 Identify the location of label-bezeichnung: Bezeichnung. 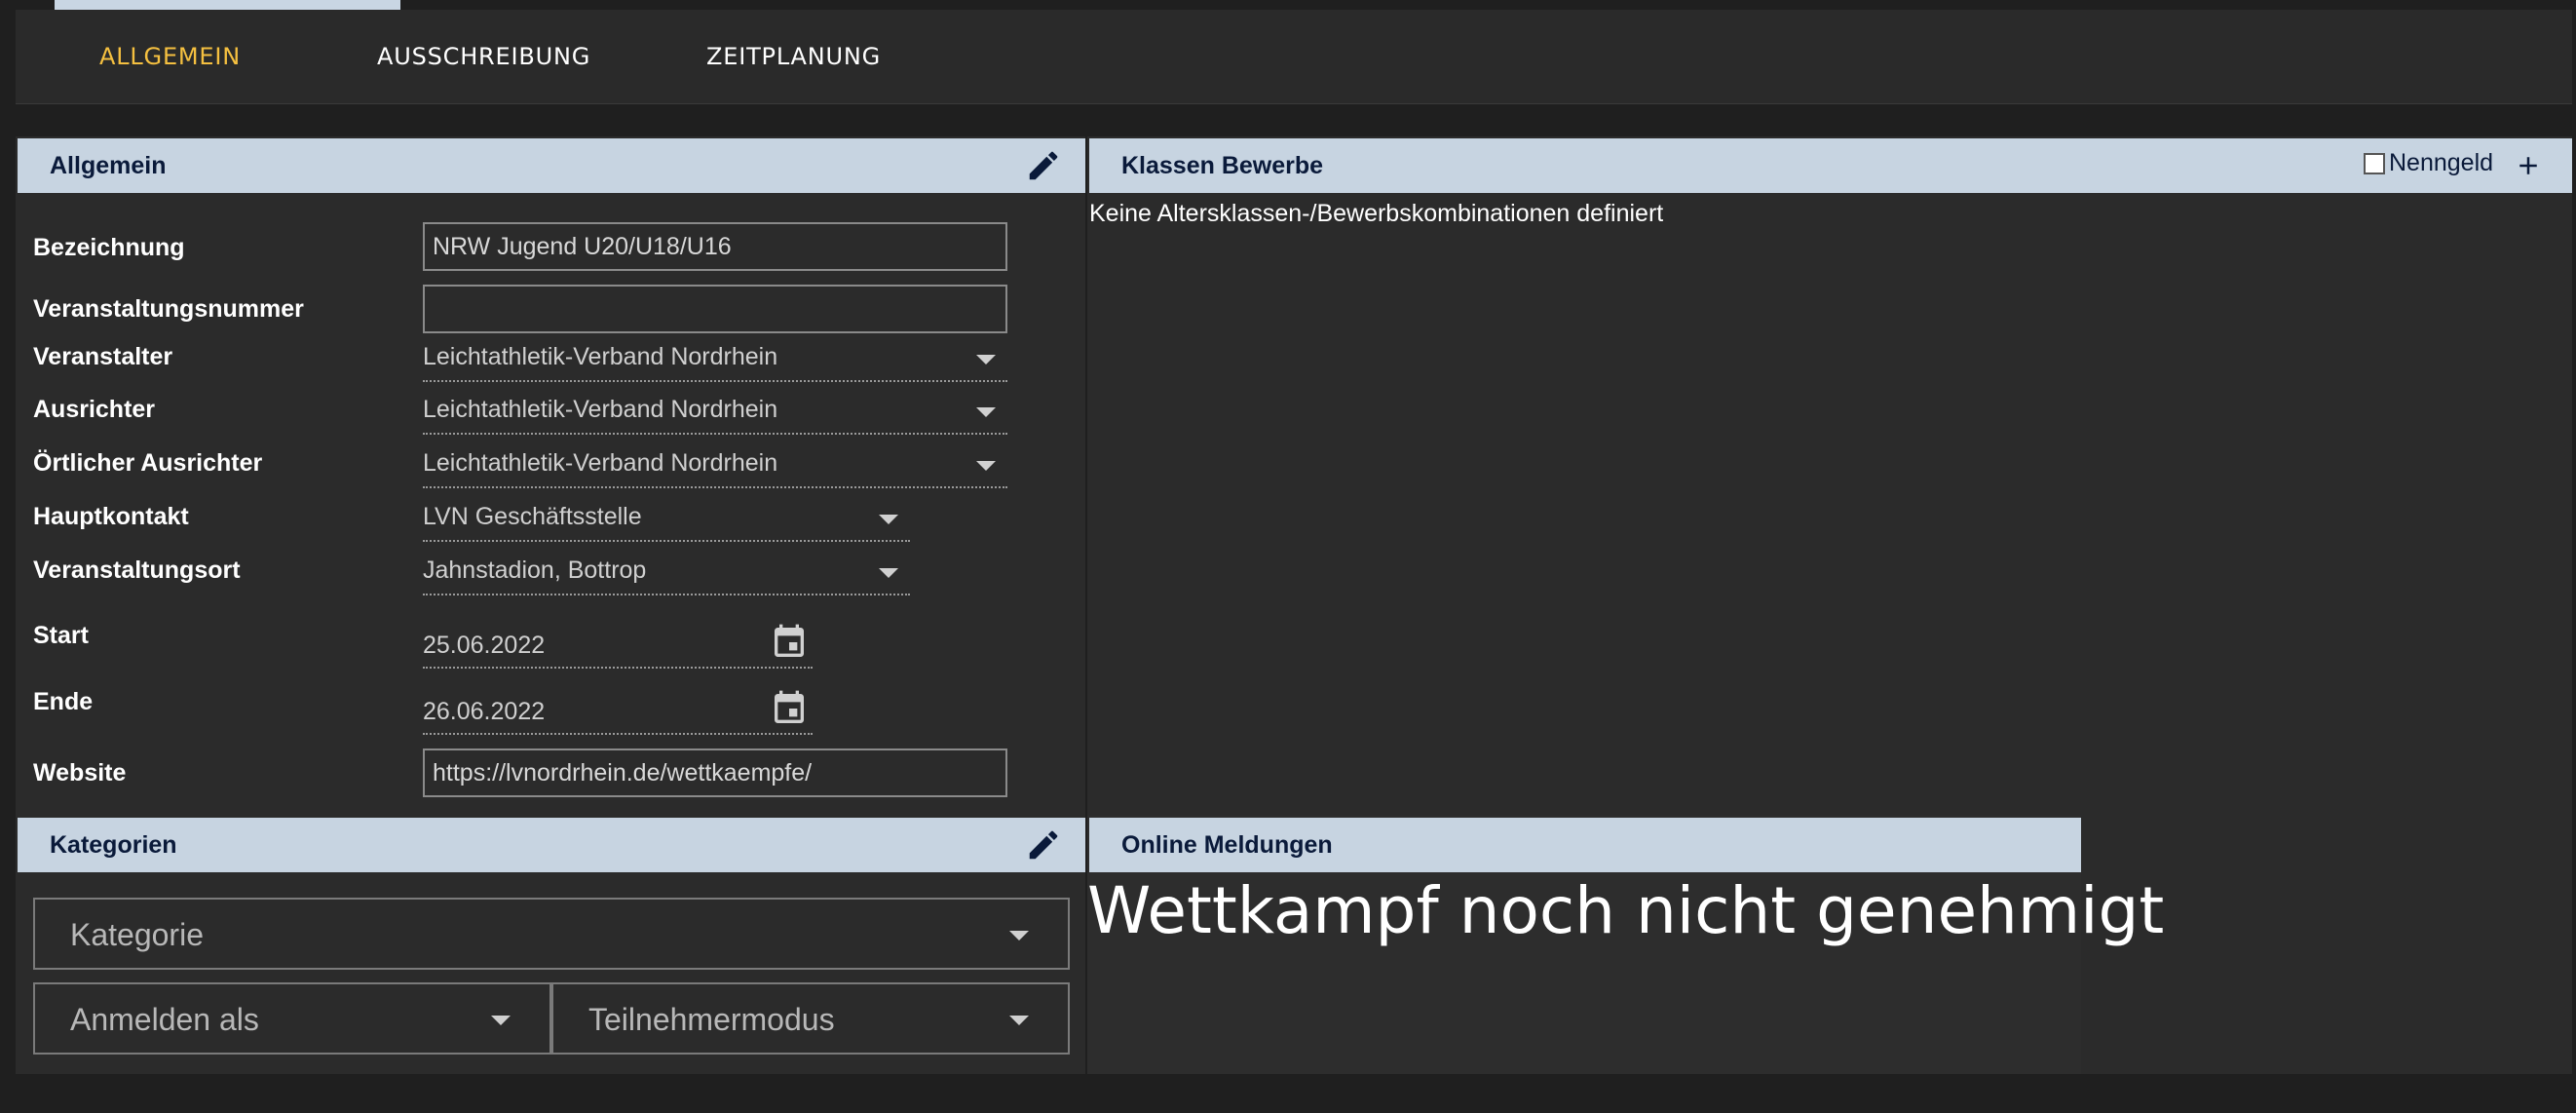
(109, 247).